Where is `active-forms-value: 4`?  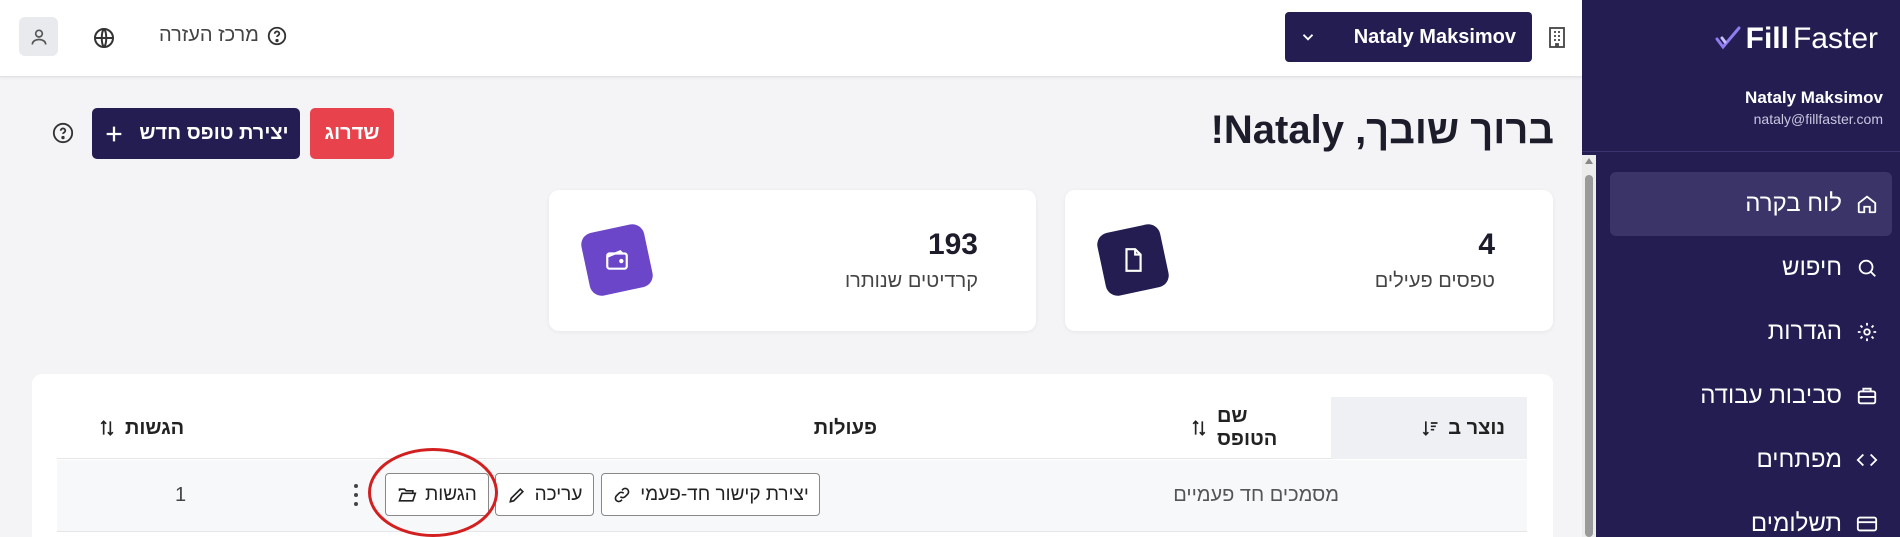
active-forms-value: 4 is located at coordinates (1486, 244).